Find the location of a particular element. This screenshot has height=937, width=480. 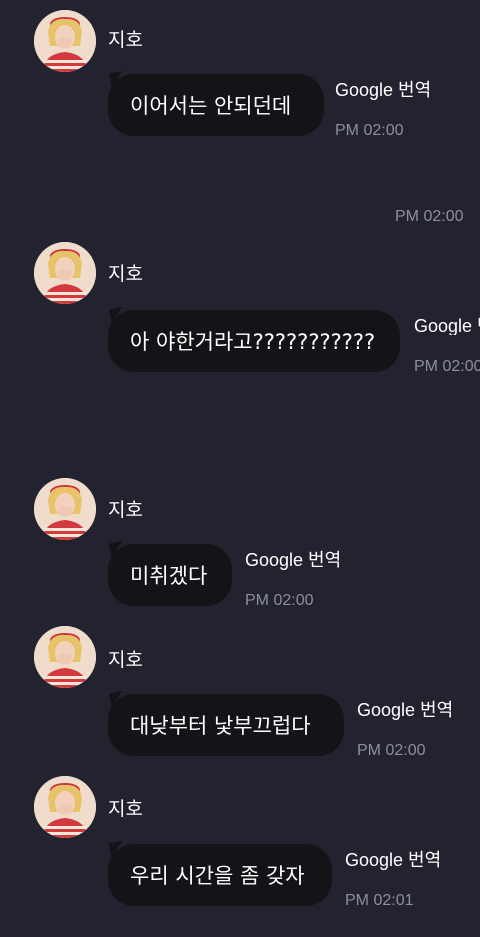

message-bubble: 대낮부터 낯부끄럽다 is located at coordinates (226, 725).